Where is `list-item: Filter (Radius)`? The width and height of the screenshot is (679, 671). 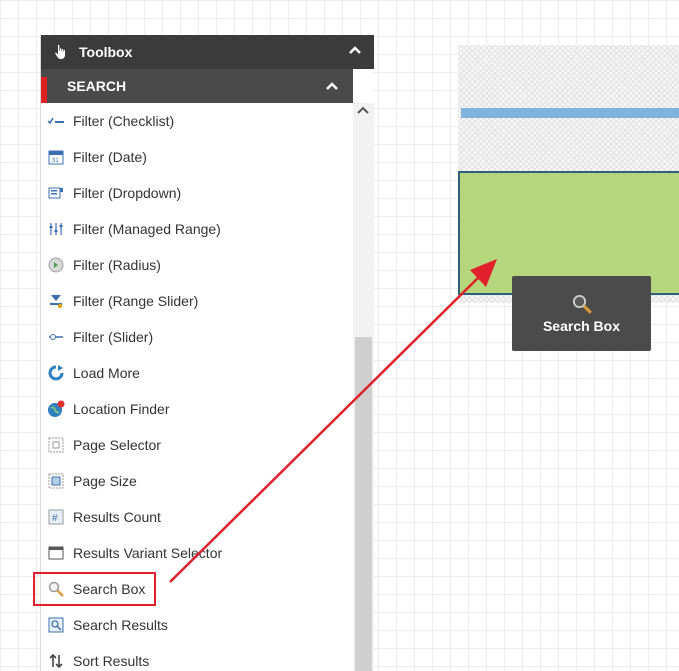
list-item: Filter (Radius) is located at coordinates (197, 265).